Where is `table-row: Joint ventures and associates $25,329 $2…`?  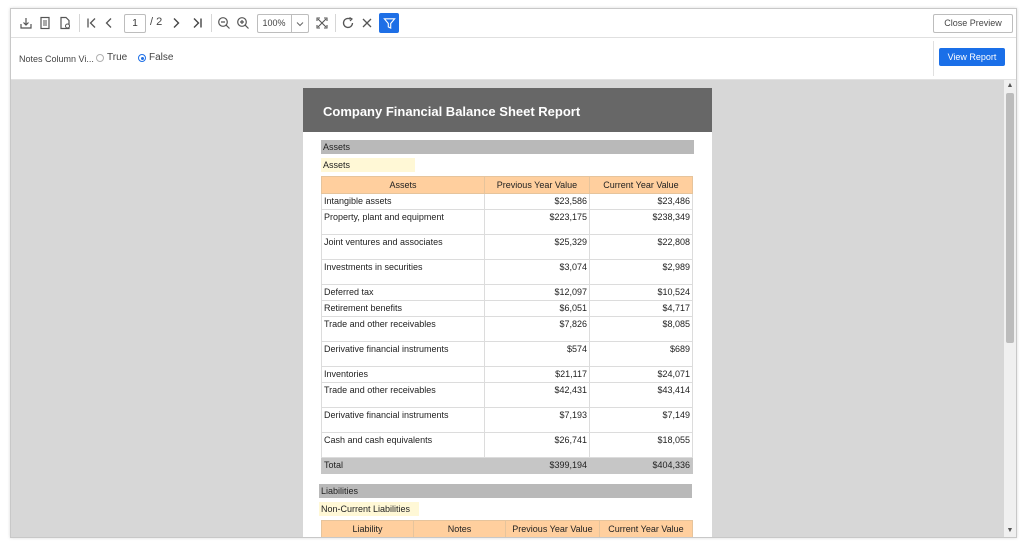 table-row: Joint ventures and associates $25,329 $2… is located at coordinates (507, 247).